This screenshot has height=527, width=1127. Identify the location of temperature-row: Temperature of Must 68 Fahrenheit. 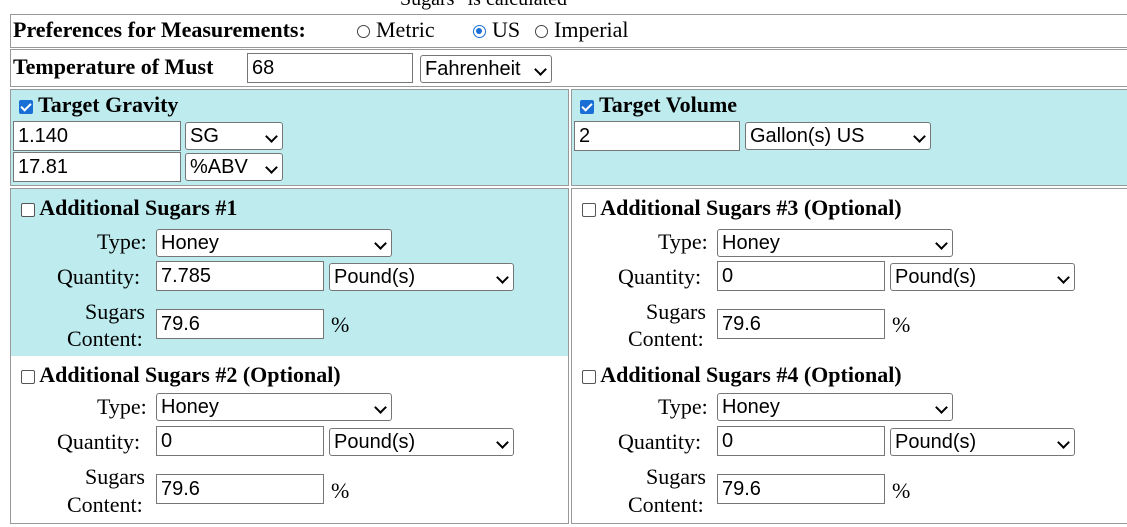
(568, 68).